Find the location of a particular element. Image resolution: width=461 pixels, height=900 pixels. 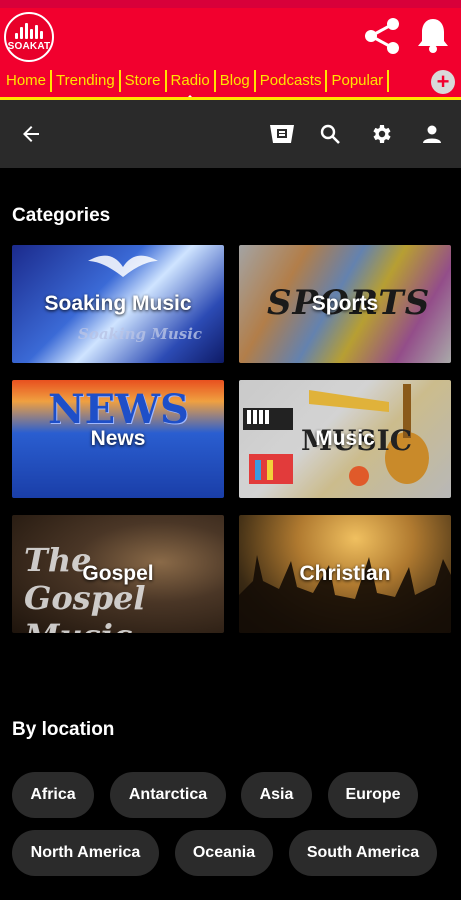

radio-station-icon is located at coordinates (282, 134).